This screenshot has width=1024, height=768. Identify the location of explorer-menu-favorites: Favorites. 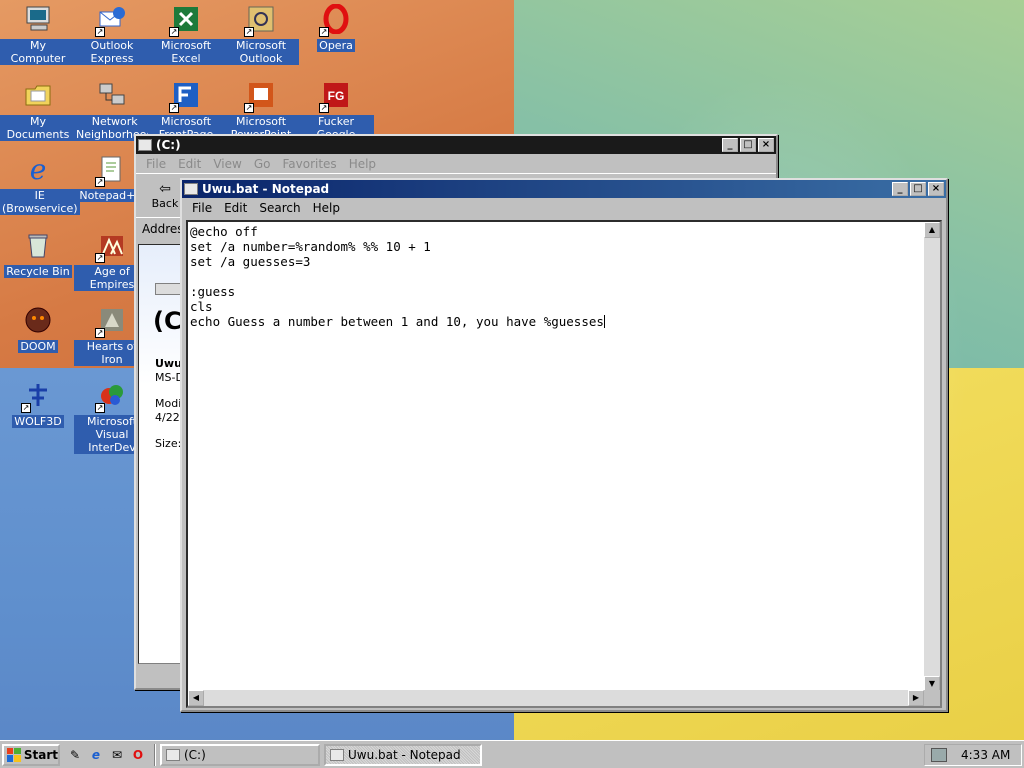
(309, 164).